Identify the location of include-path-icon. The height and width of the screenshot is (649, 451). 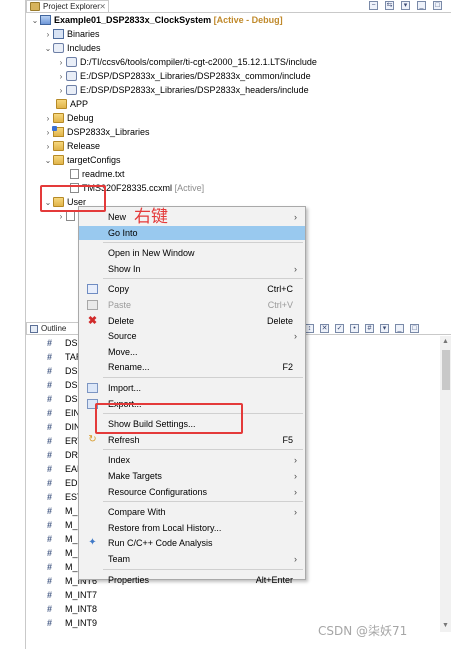
(71, 62).